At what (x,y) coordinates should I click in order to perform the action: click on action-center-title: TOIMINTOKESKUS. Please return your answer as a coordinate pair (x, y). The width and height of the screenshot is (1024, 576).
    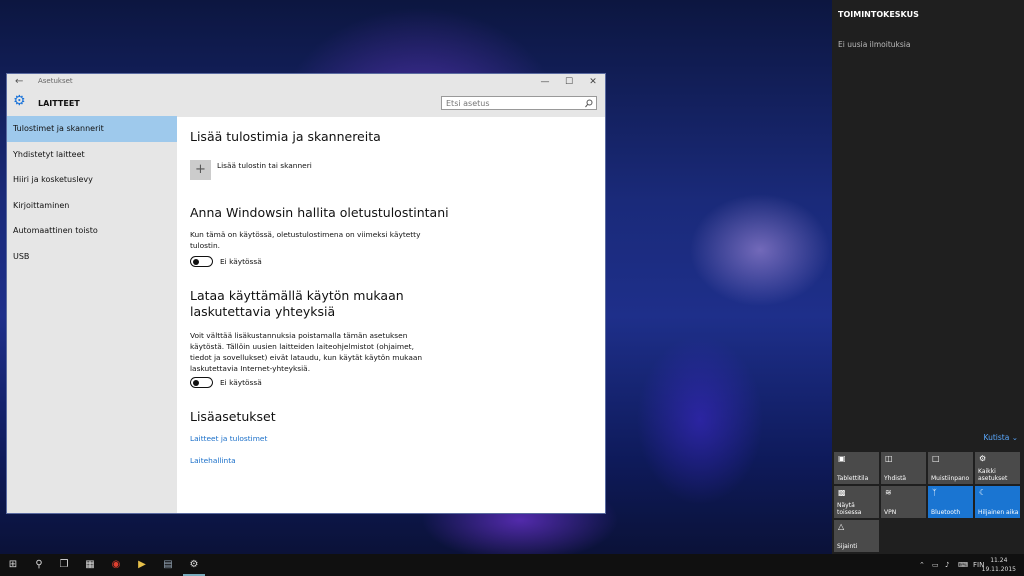
    Looking at the image, I should click on (878, 14).